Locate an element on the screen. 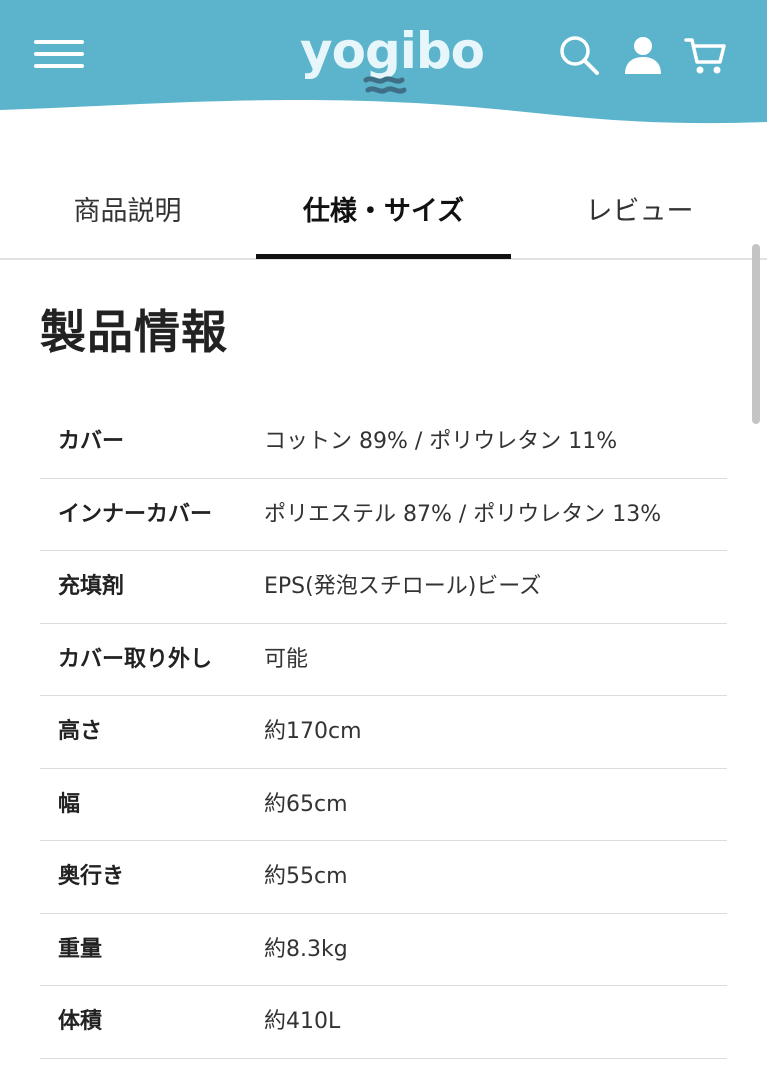 This screenshot has height=1080, width=767. spec-label: 体積 is located at coordinates (80, 1021).